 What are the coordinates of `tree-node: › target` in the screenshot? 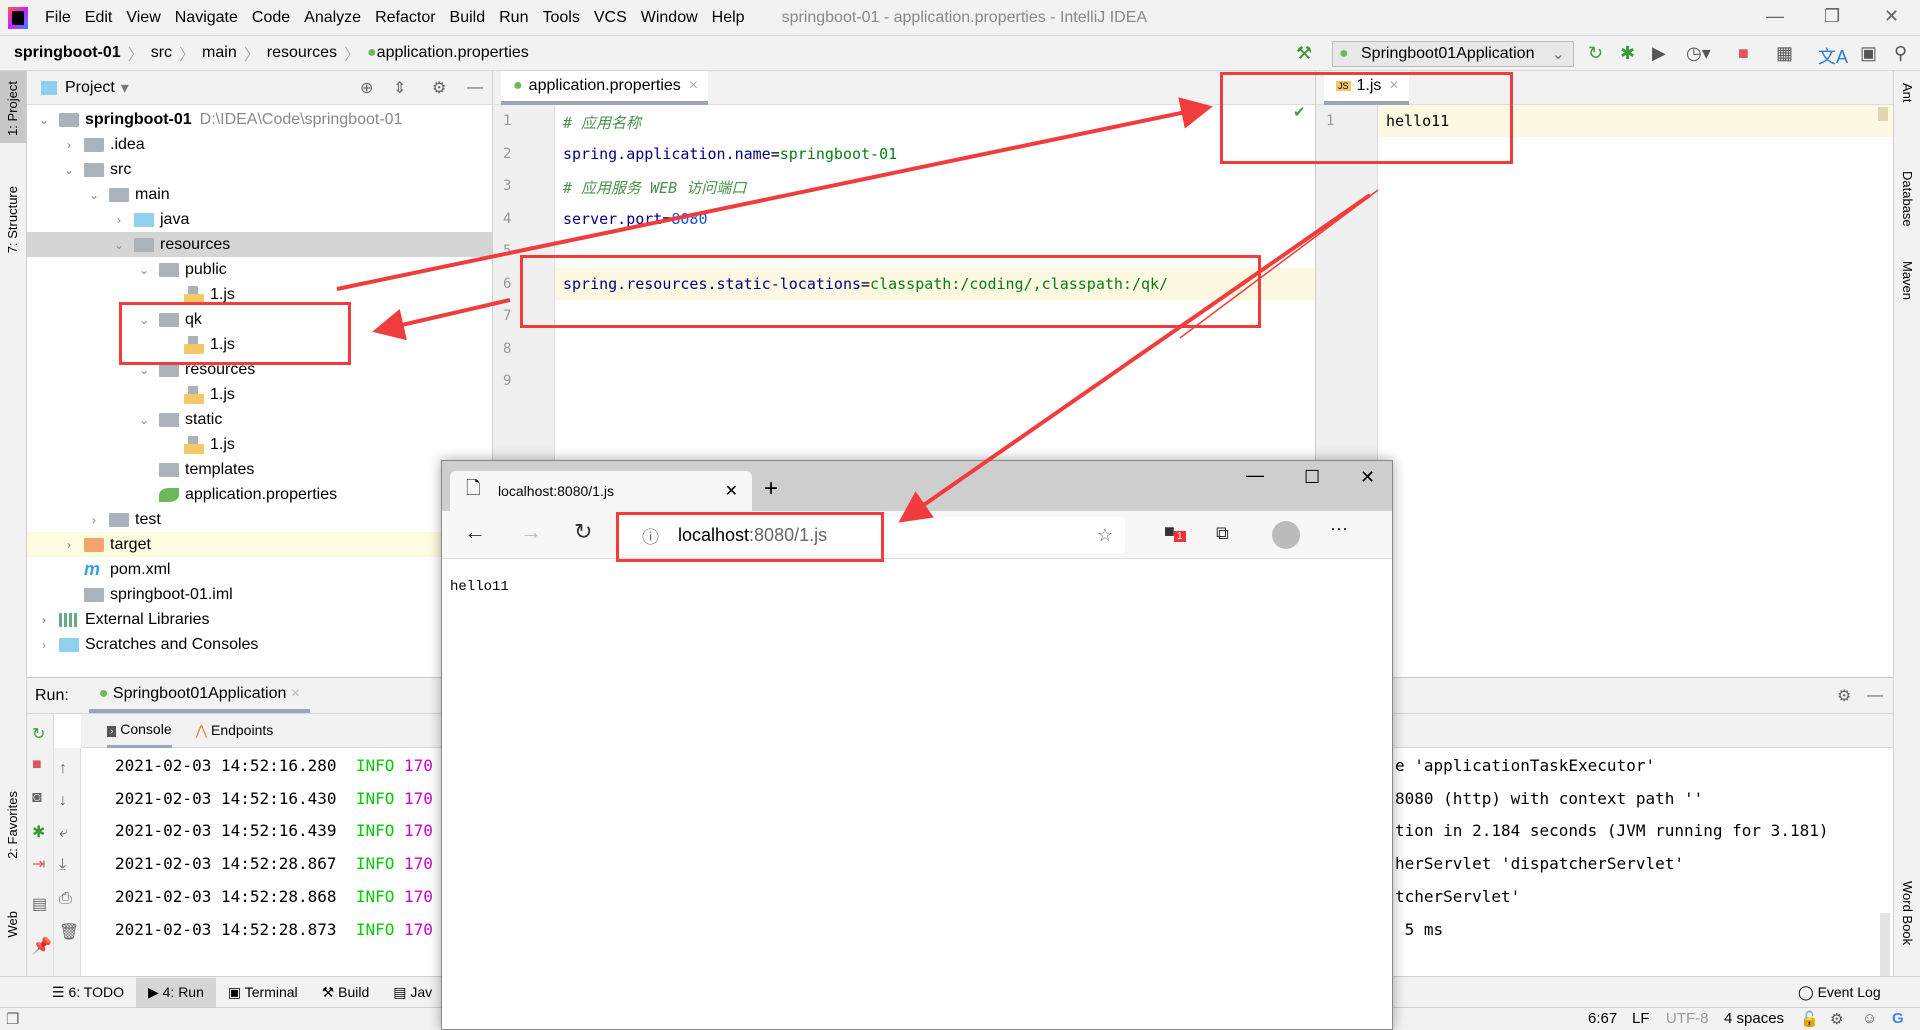 It's located at (259, 544).